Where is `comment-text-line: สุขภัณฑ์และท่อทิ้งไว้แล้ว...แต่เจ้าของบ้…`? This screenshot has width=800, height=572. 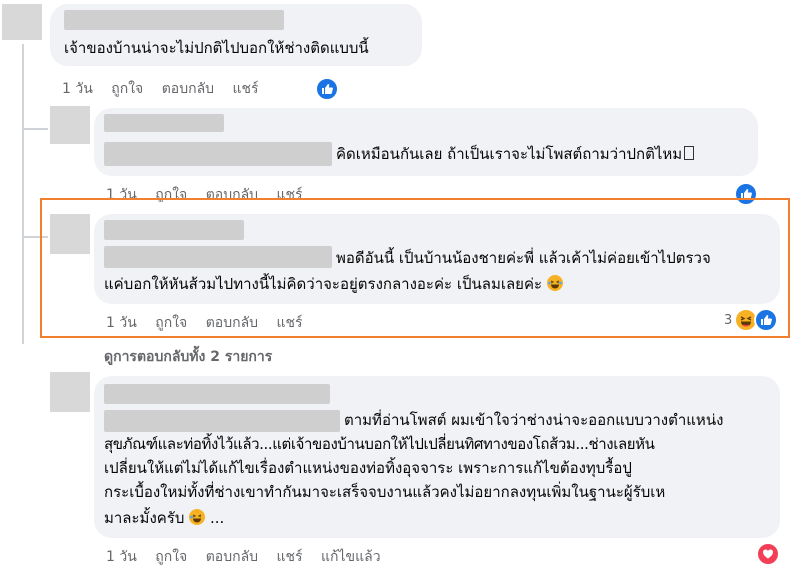
comment-text-line: สุขภัณฑ์และท่อทิ้งไว้แล้ว...แต่เจ้าของบ้… is located at coordinates (379, 444).